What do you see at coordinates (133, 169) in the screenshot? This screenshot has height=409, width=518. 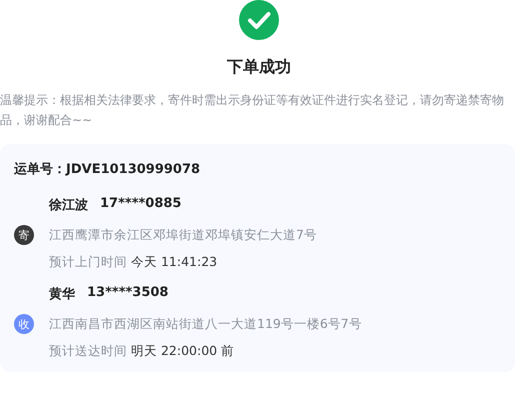 I see `waybill-number: JDVE10130999078` at bounding box center [133, 169].